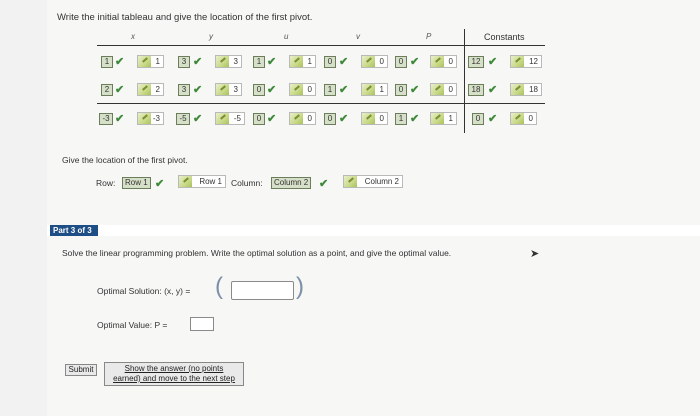  What do you see at coordinates (202, 324) in the screenshot?
I see `optimal-value-input` at bounding box center [202, 324].